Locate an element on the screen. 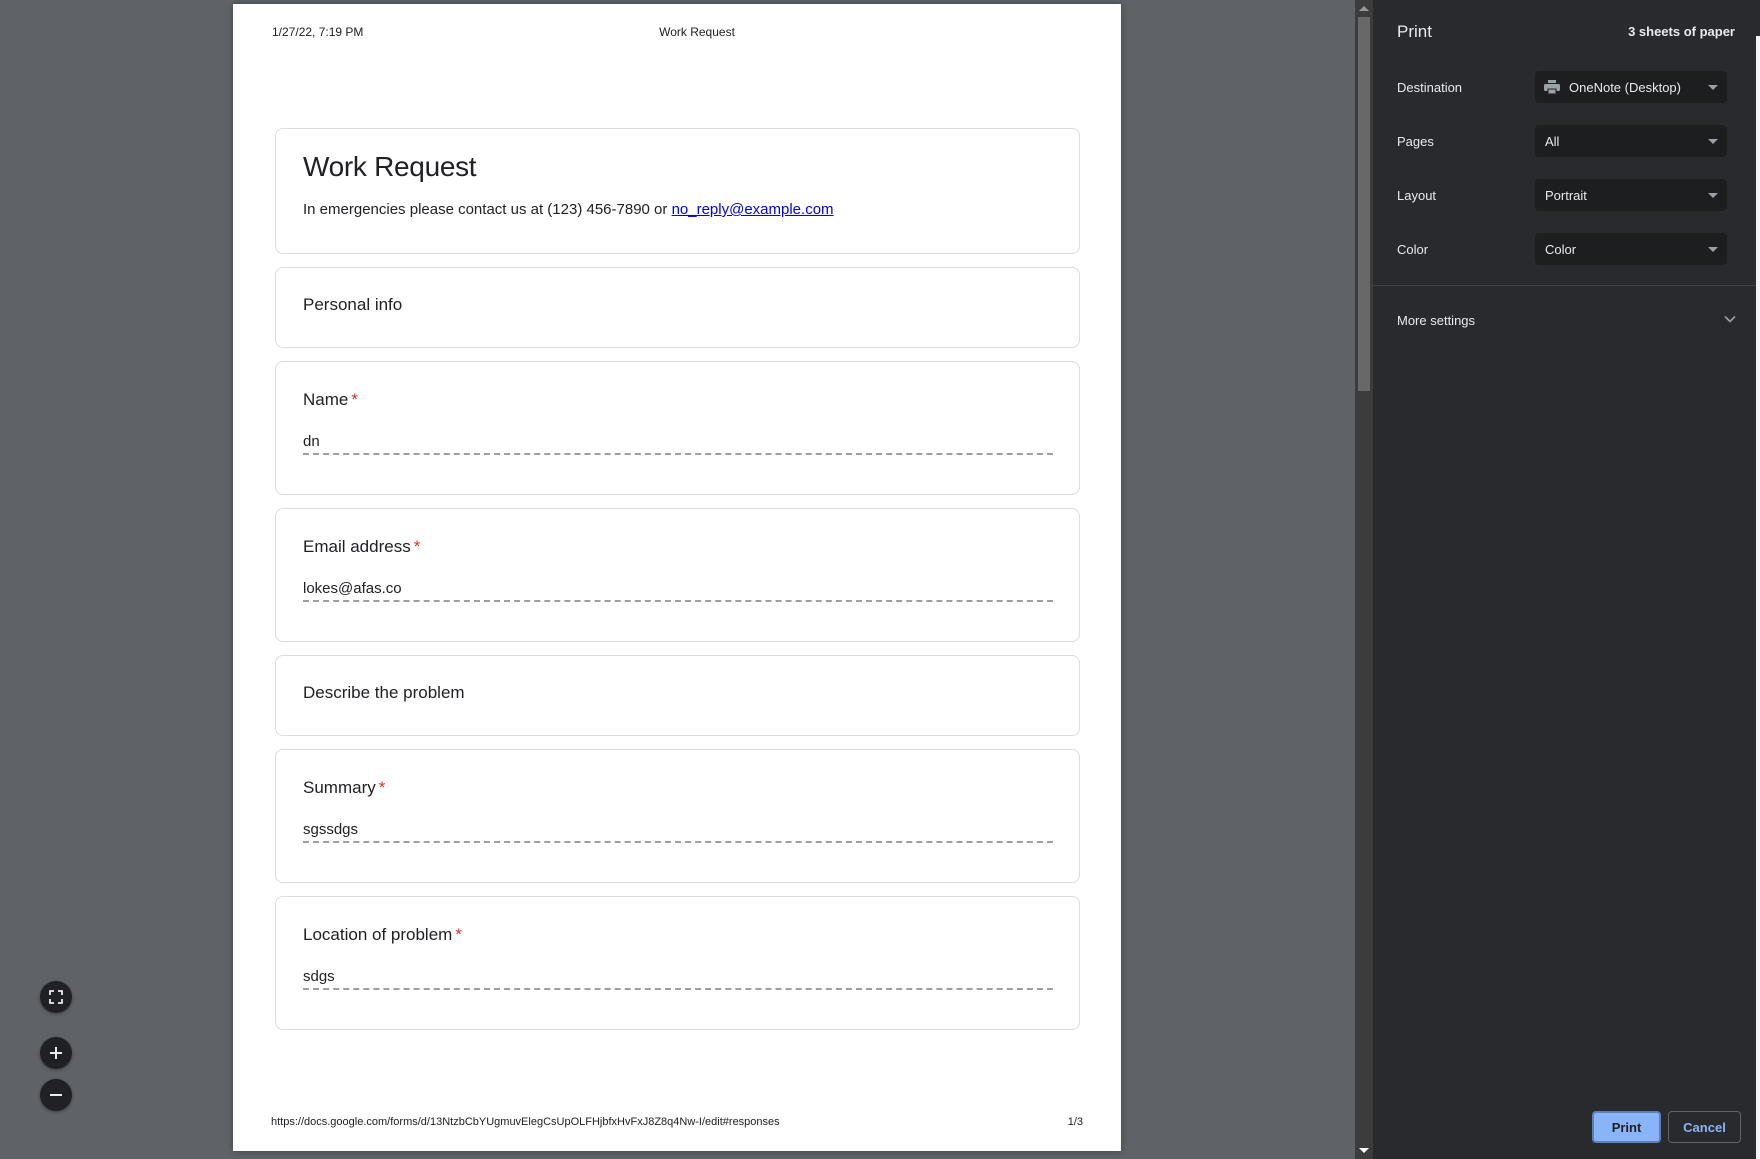 The width and height of the screenshot is (1760, 1159). section-card-personal-info: Personal info is located at coordinates (677, 307).